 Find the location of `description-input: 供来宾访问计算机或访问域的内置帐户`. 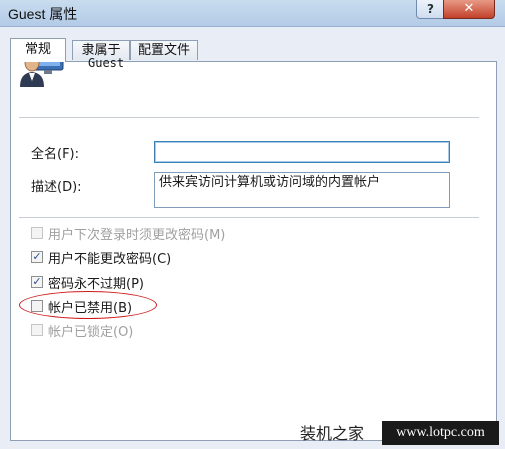

description-input: 供来宾访问计算机或访问域的内置帐户 is located at coordinates (302, 190).